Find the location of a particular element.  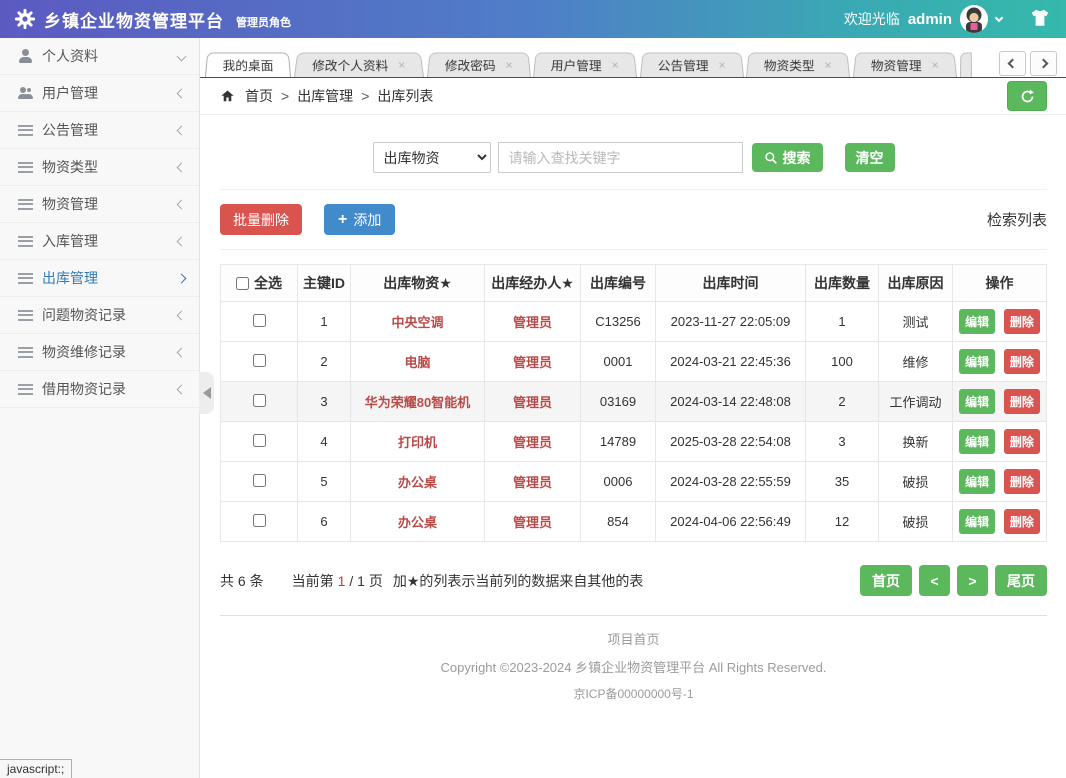

tab-物资类型: 物资类型 × is located at coordinates (798, 64).